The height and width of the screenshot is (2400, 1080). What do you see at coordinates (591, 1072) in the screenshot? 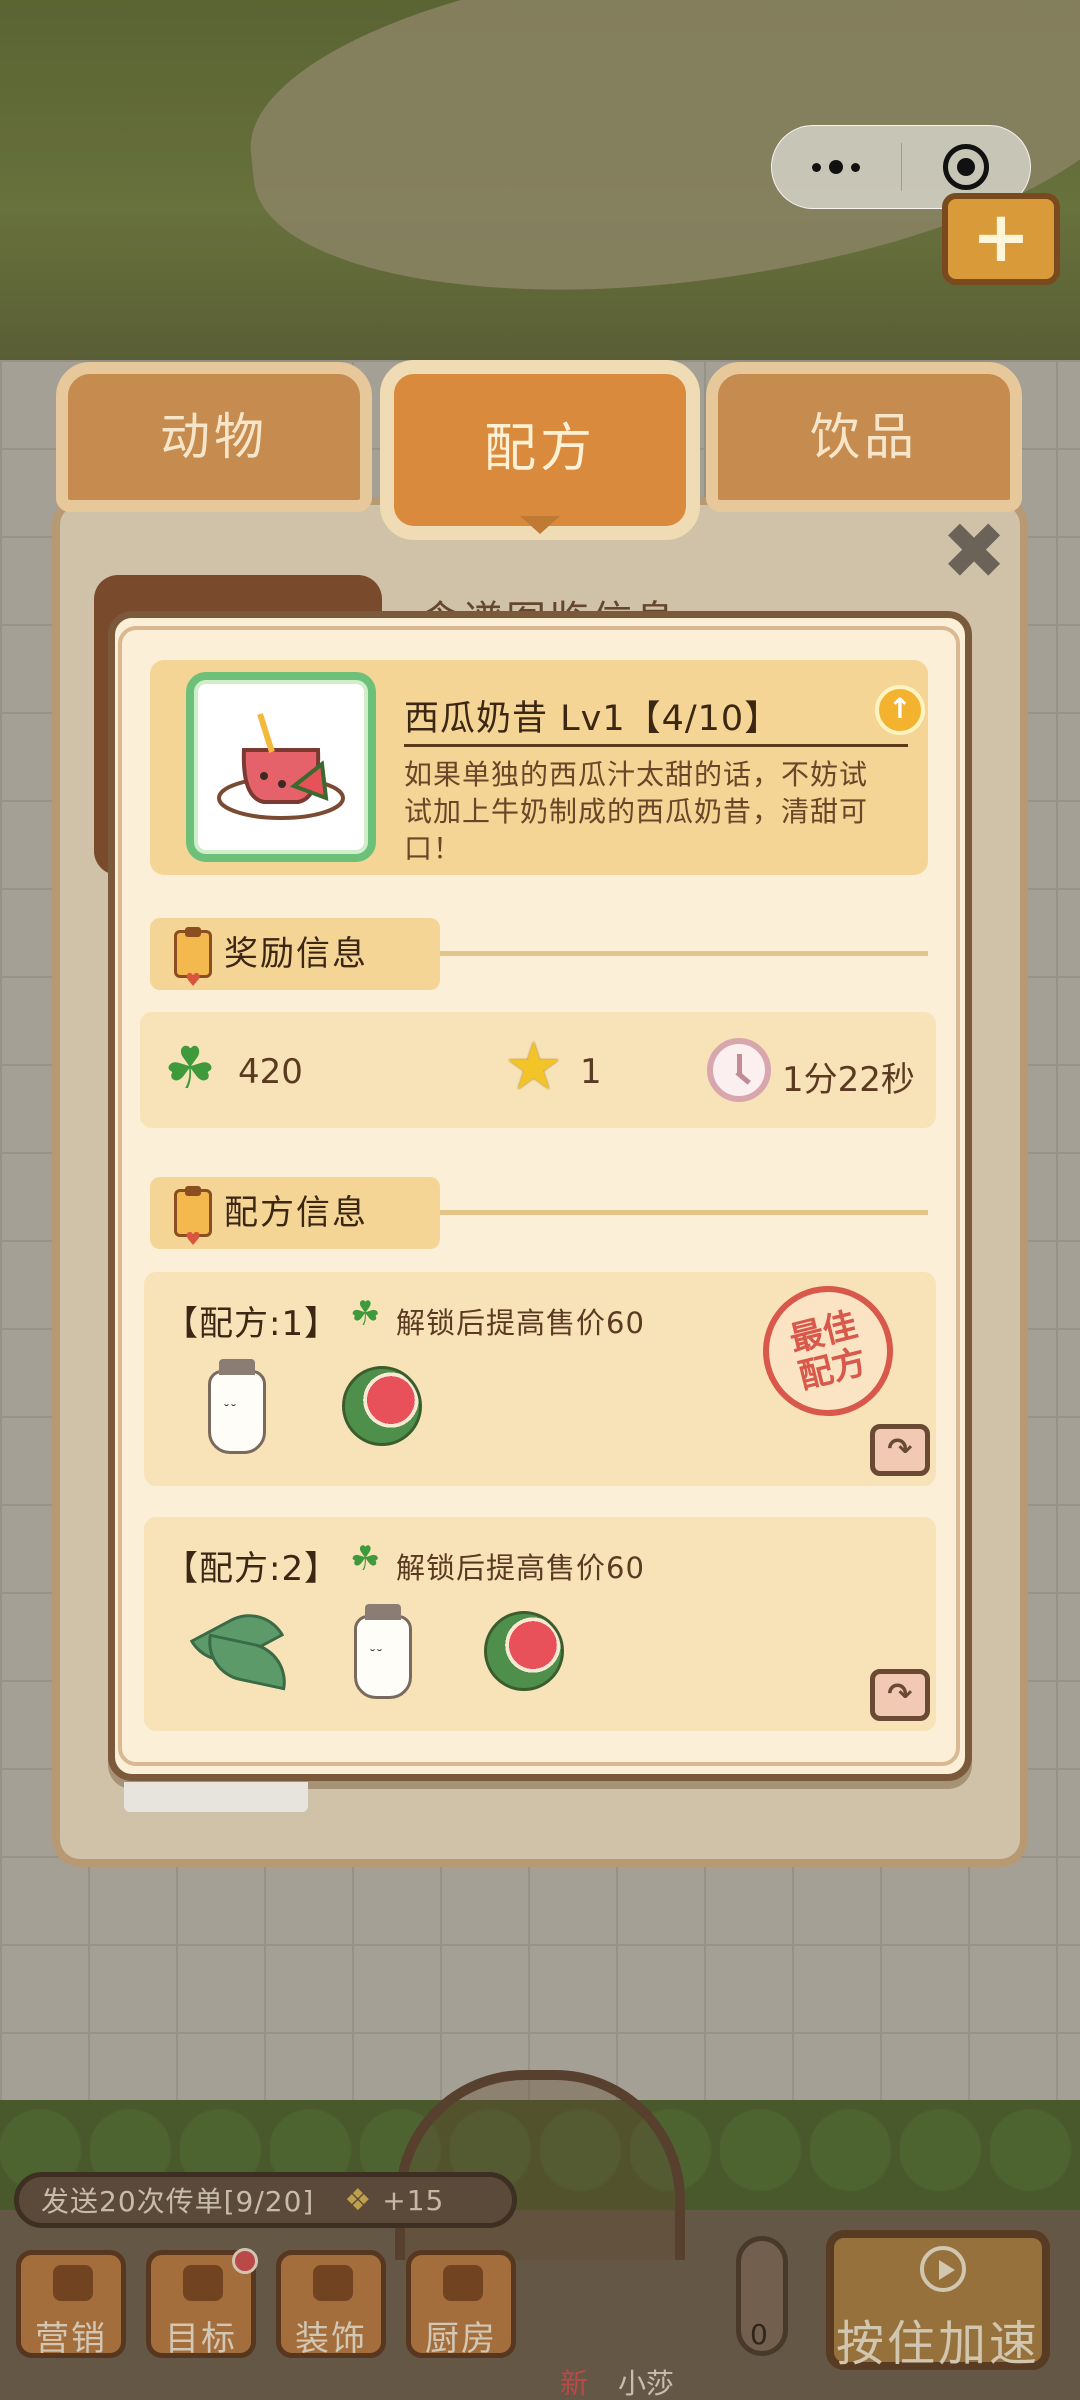
I see `star-reward-value: 1` at bounding box center [591, 1072].